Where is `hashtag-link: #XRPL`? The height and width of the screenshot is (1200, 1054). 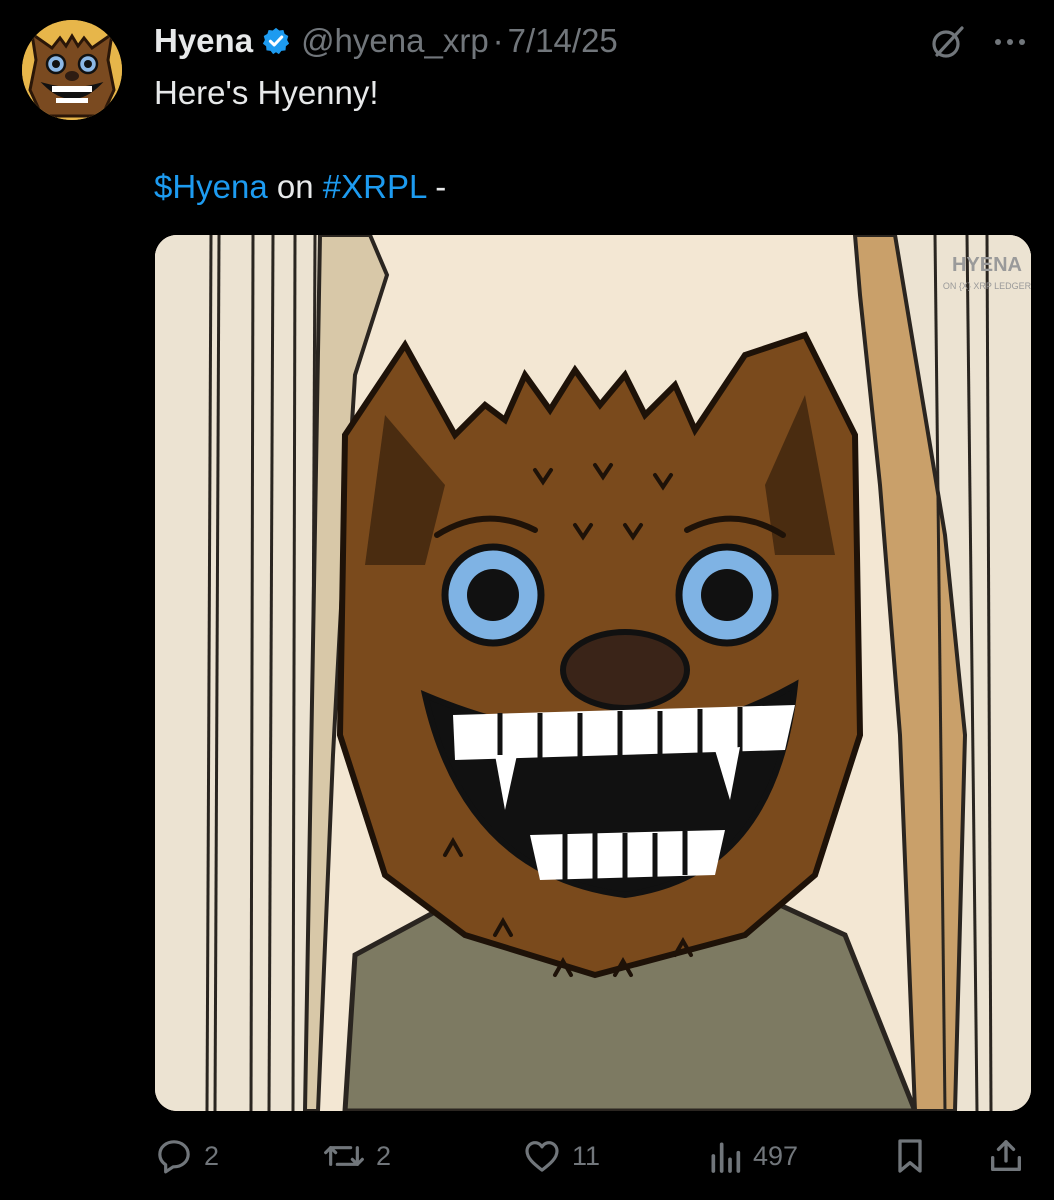 hashtag-link: #XRPL is located at coordinates (374, 186).